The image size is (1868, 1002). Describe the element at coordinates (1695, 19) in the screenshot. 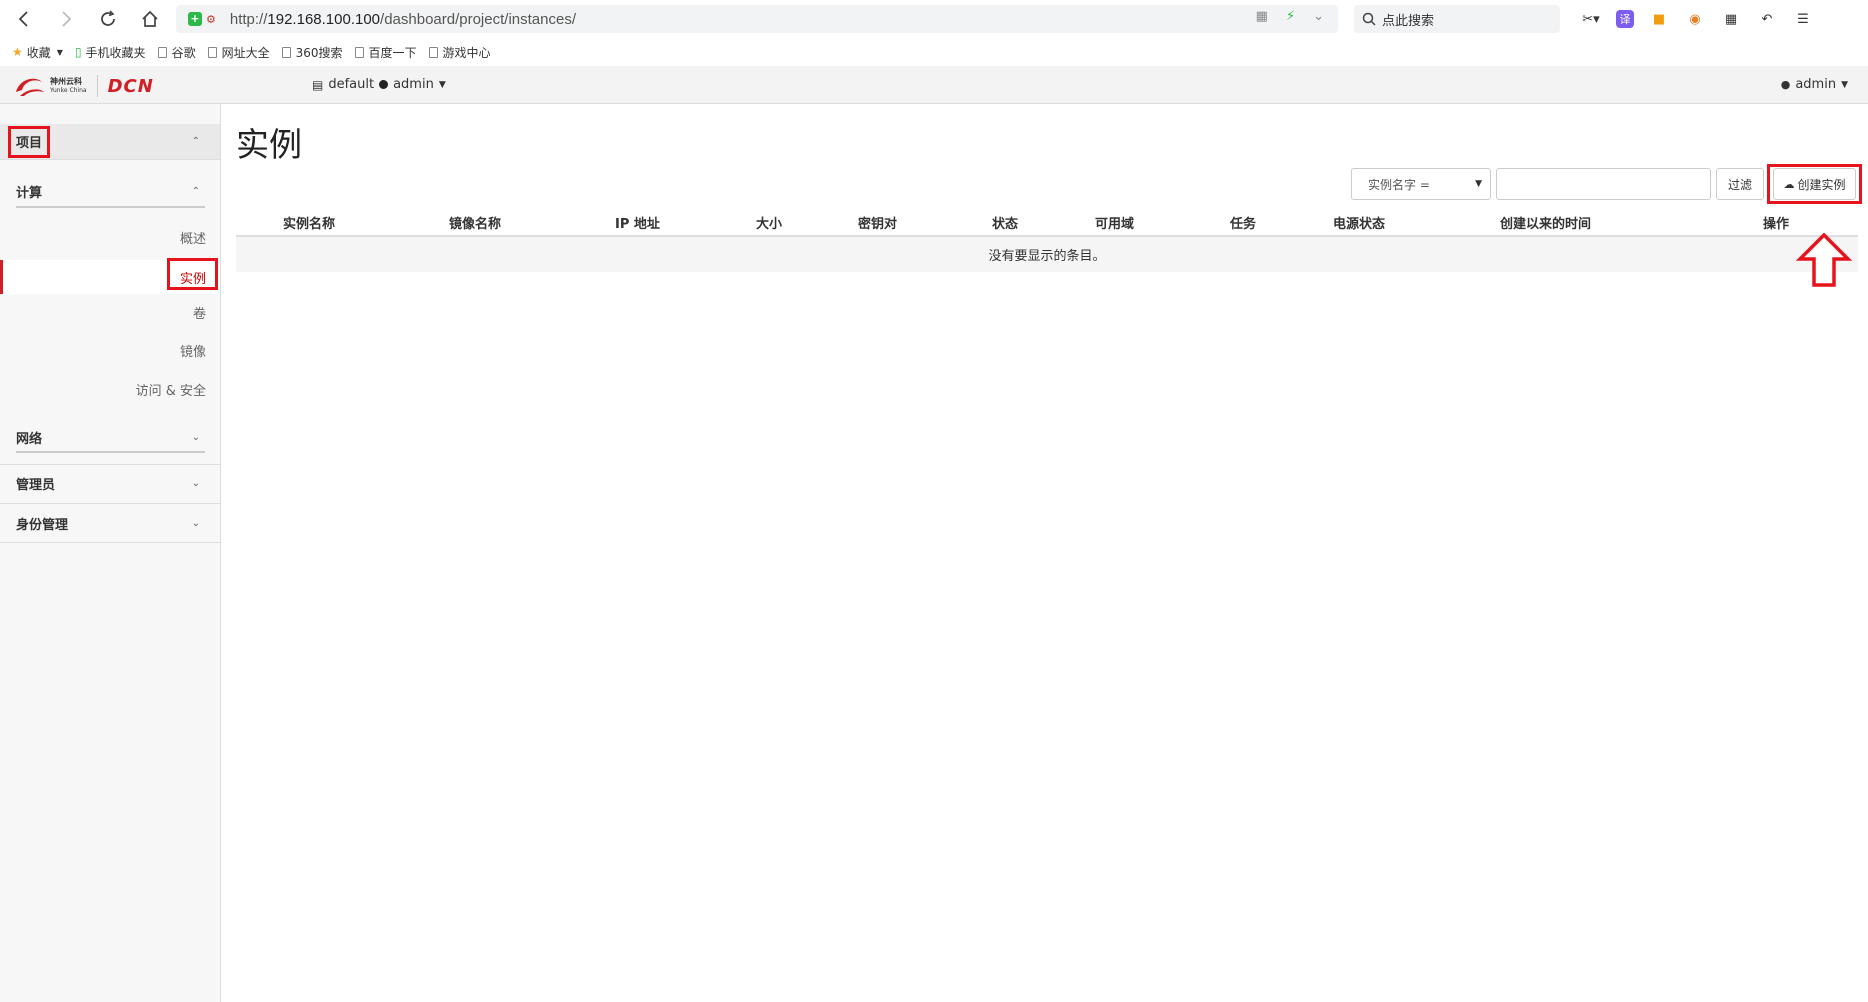

I see `game-icon: ◉` at that location.